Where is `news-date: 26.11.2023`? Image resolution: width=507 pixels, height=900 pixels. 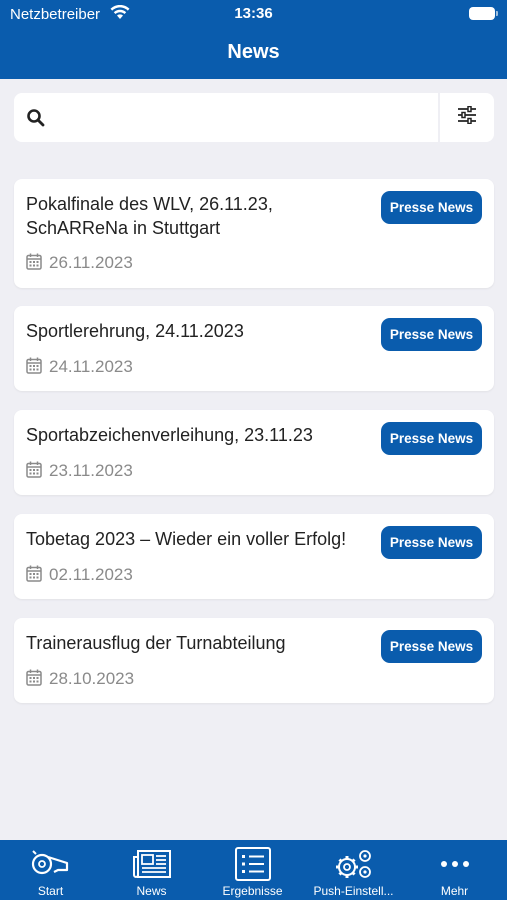
news-date: 26.11.2023 is located at coordinates (91, 262).